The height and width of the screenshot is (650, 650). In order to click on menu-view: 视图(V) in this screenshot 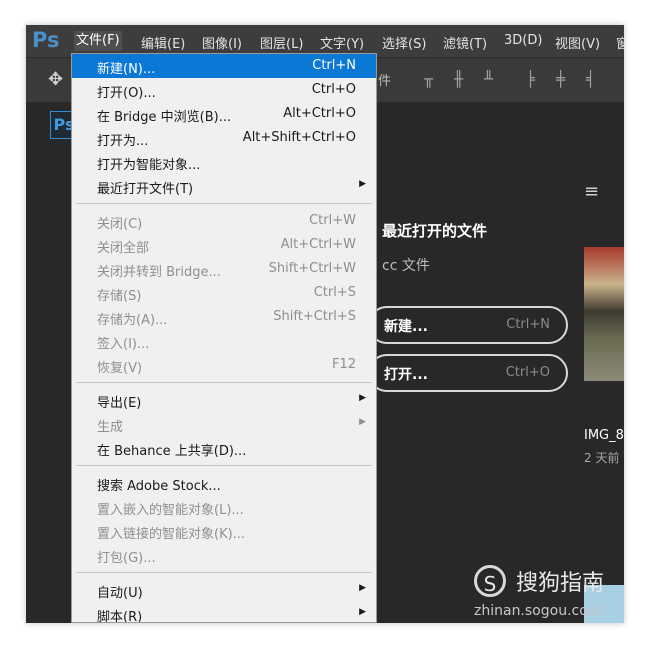, I will do `click(577, 42)`.